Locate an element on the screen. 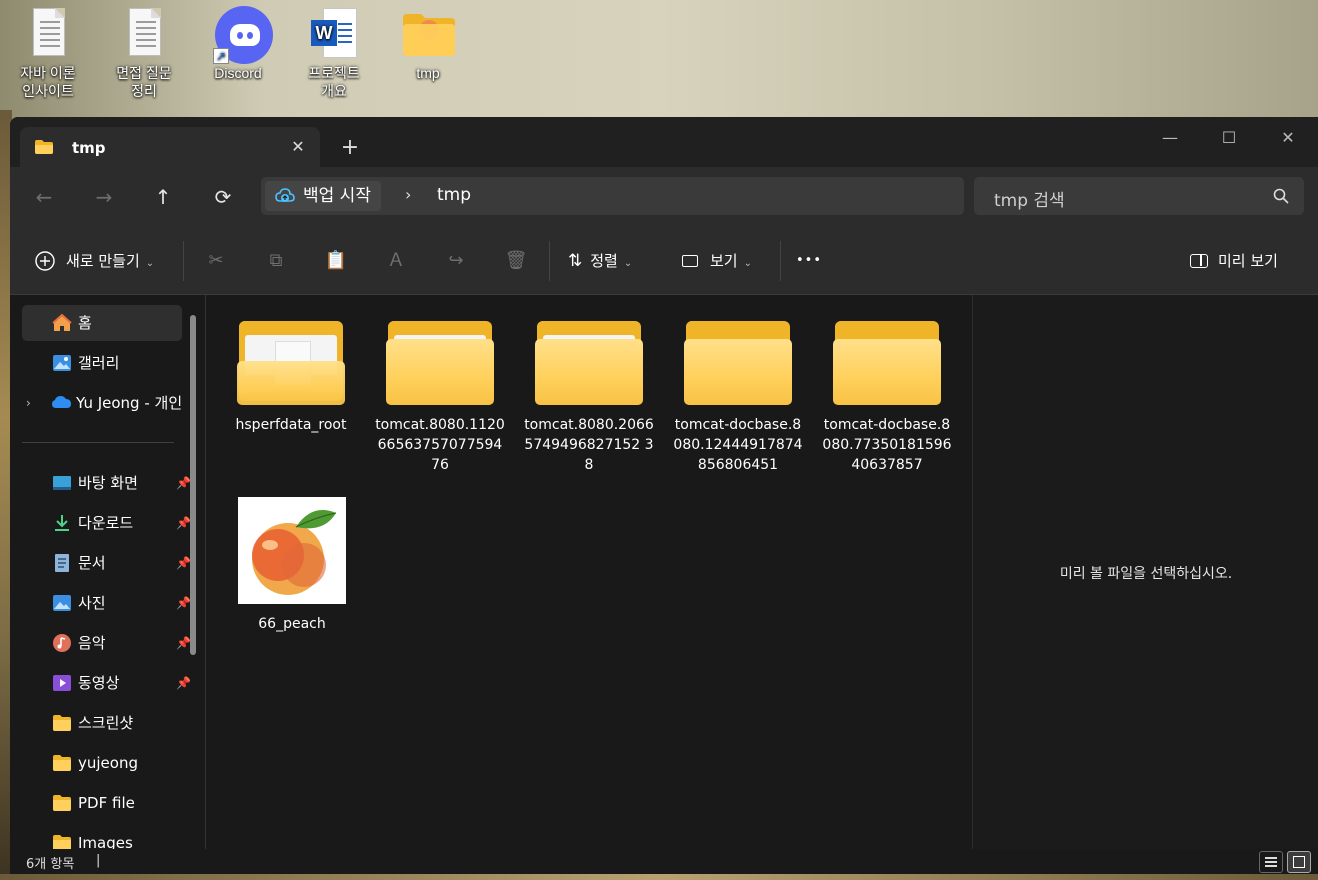  minimize-button: — is located at coordinates (1170, 138).